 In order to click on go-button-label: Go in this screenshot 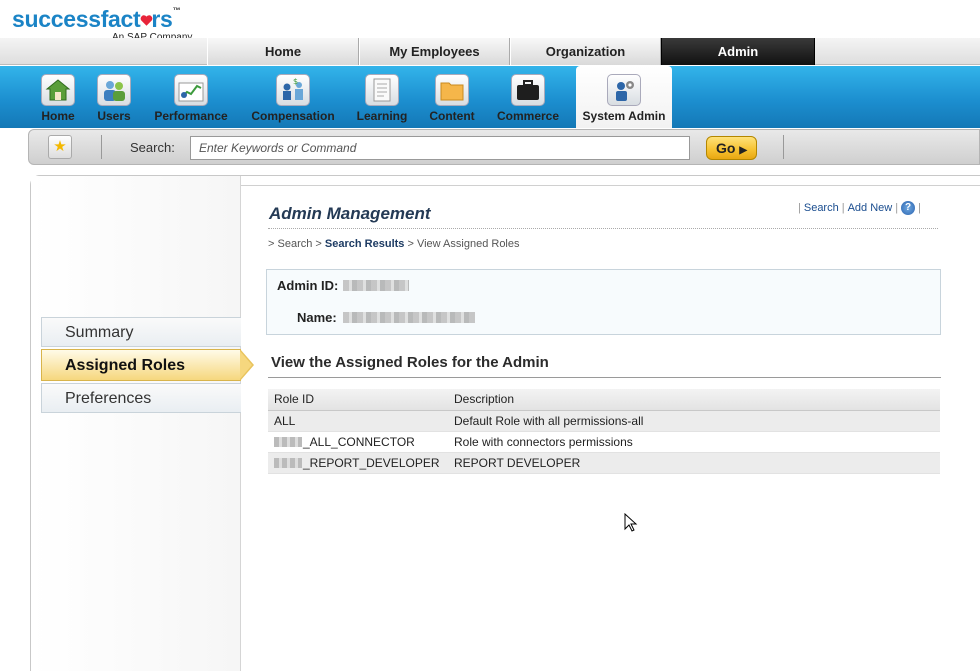, I will do `click(725, 148)`.